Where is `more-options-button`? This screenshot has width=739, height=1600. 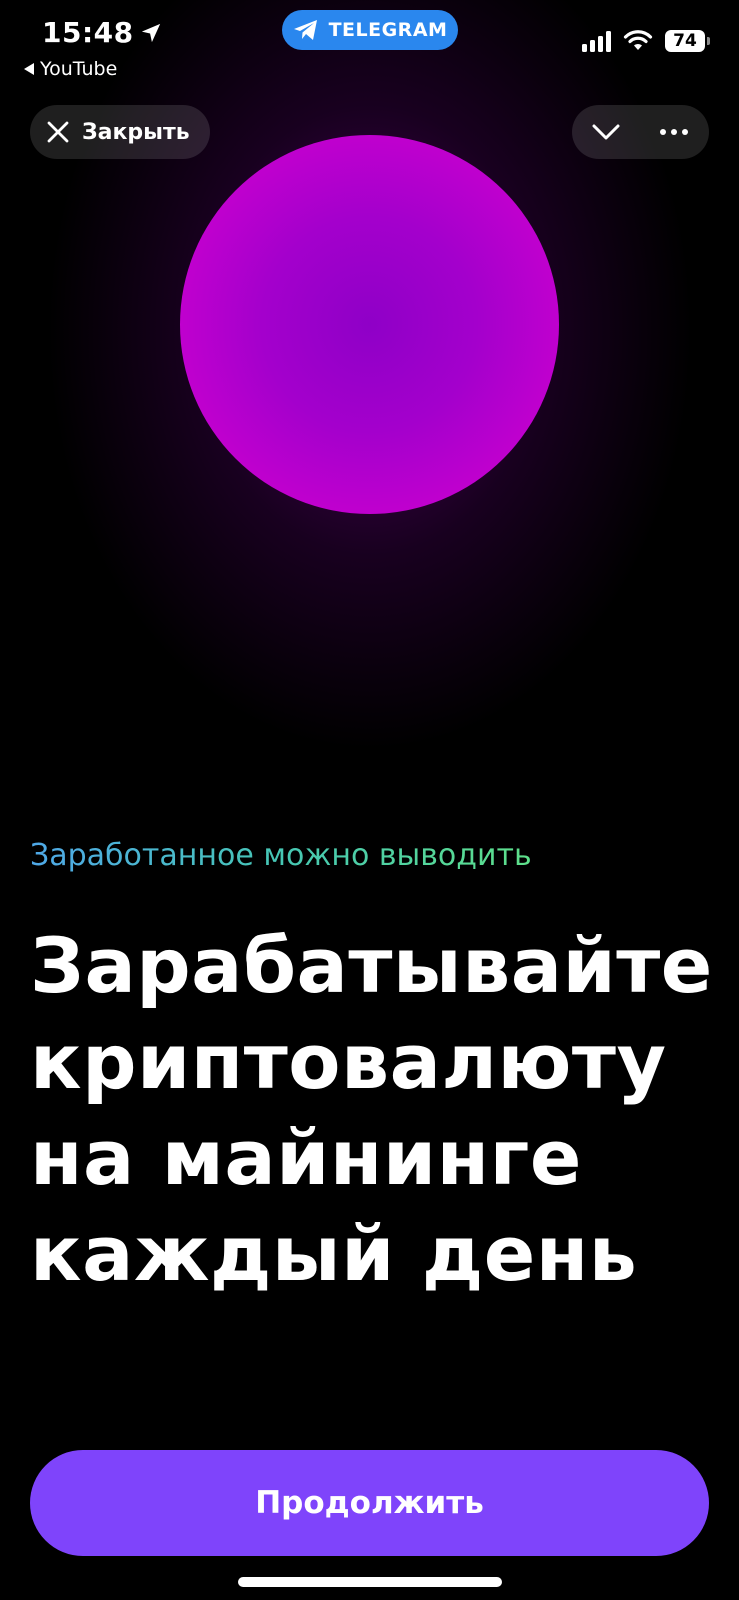
more-options-button is located at coordinates (674, 132).